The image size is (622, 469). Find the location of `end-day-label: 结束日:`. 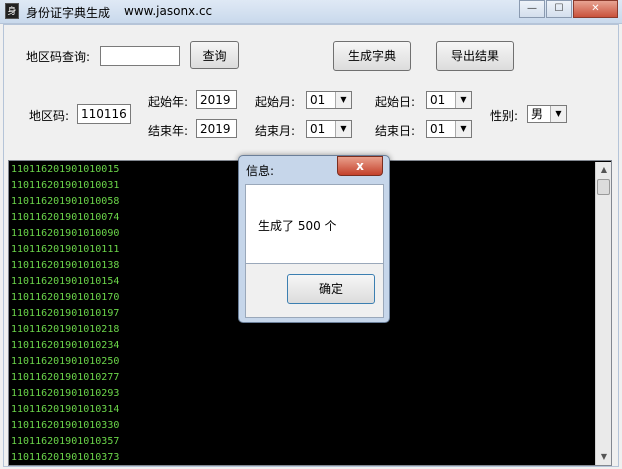

end-day-label: 结束日: is located at coordinates (395, 131).